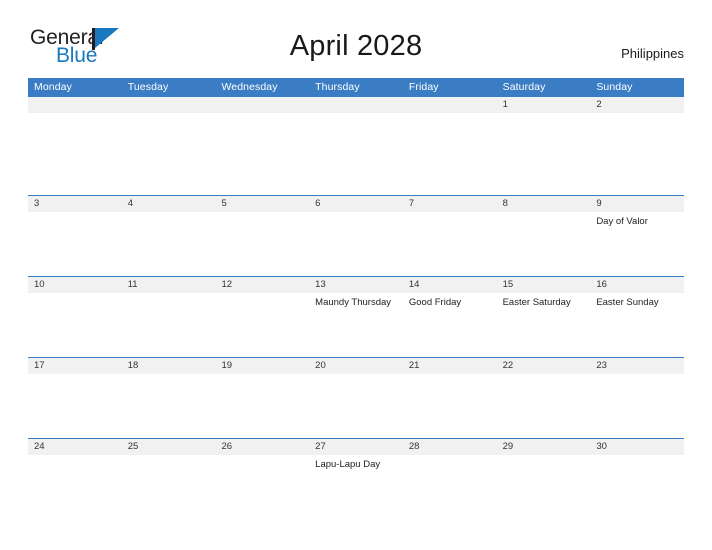  What do you see at coordinates (450, 204) in the screenshot?
I see `day-number: 7` at bounding box center [450, 204].